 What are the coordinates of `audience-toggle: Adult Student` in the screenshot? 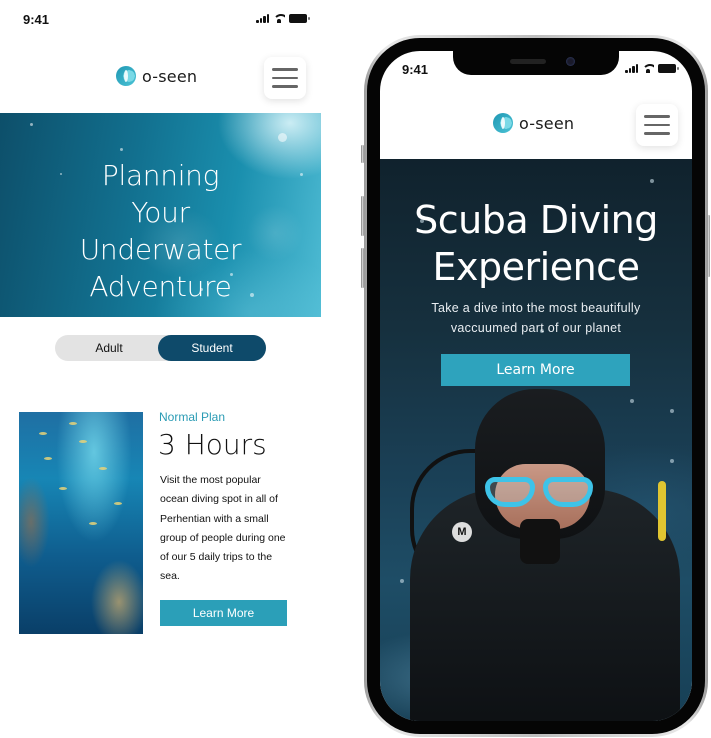 It's located at (160, 348).